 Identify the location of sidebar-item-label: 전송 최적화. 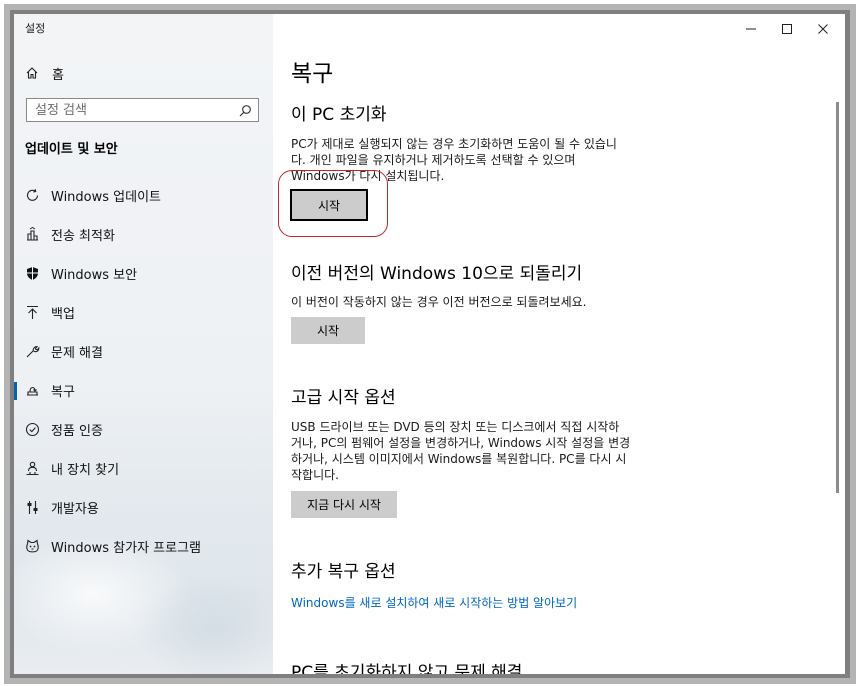
(83, 236).